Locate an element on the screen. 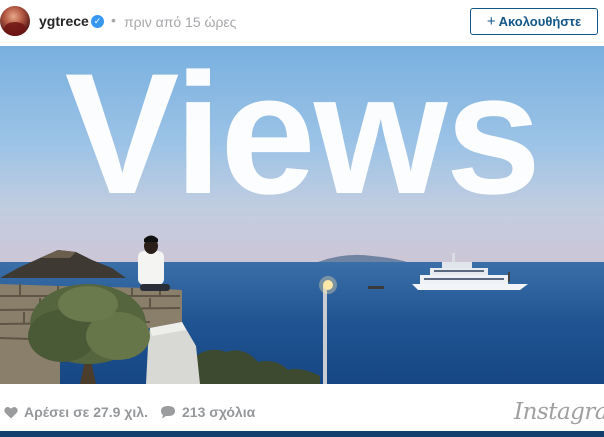 The height and width of the screenshot is (437, 604). heart-icon is located at coordinates (11, 412).